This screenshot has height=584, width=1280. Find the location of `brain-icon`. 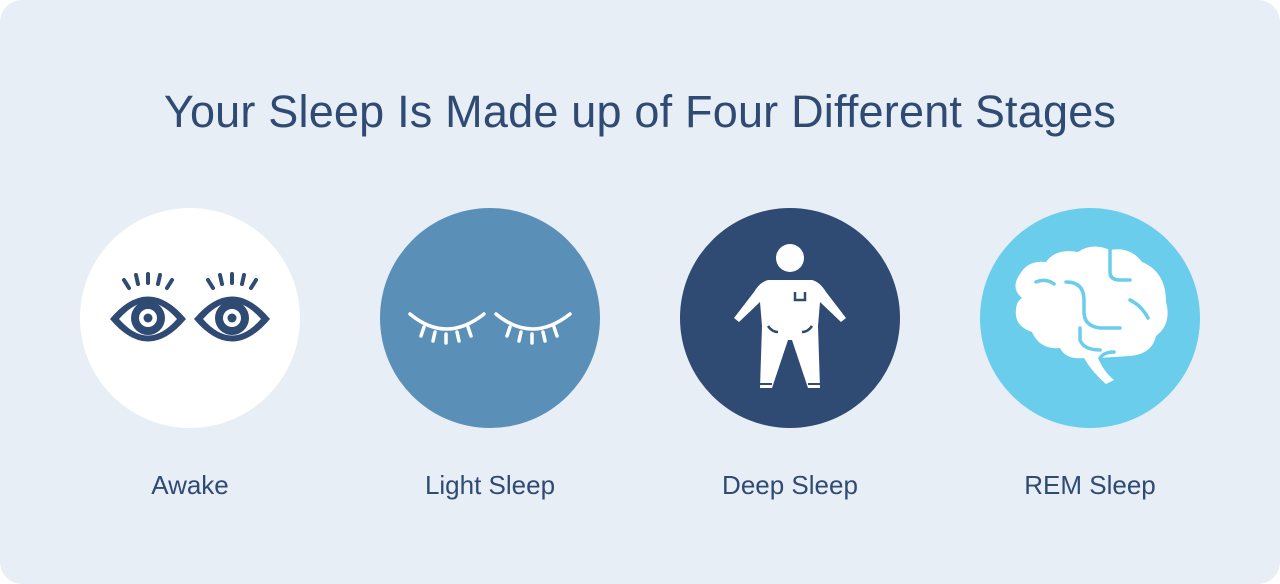

brain-icon is located at coordinates (1091, 315).